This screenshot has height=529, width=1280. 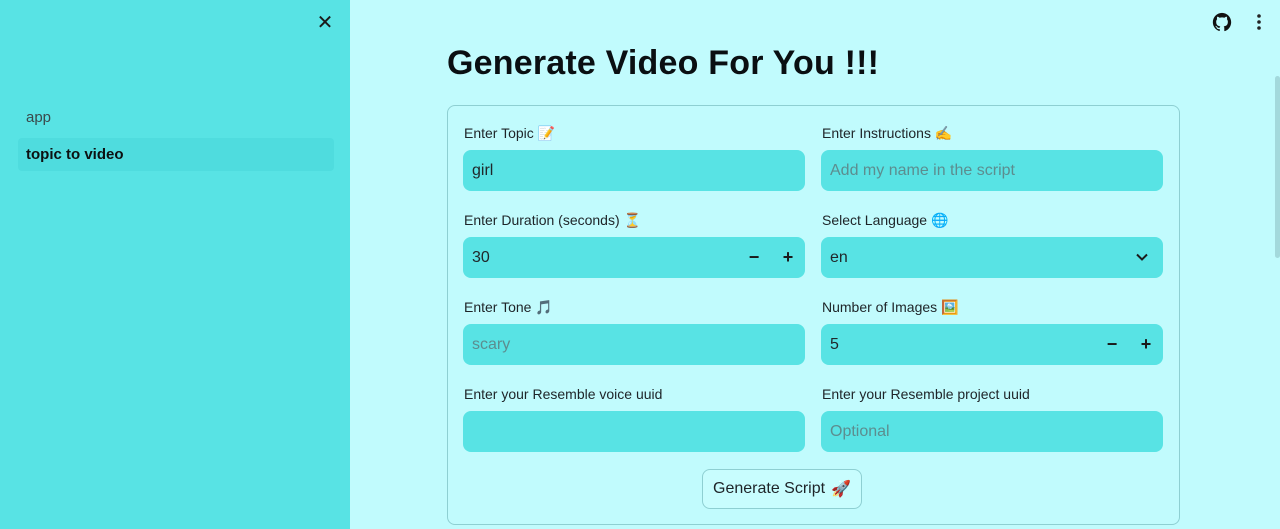 I want to click on sidebar-item-app: app, so click(x=176, y=117).